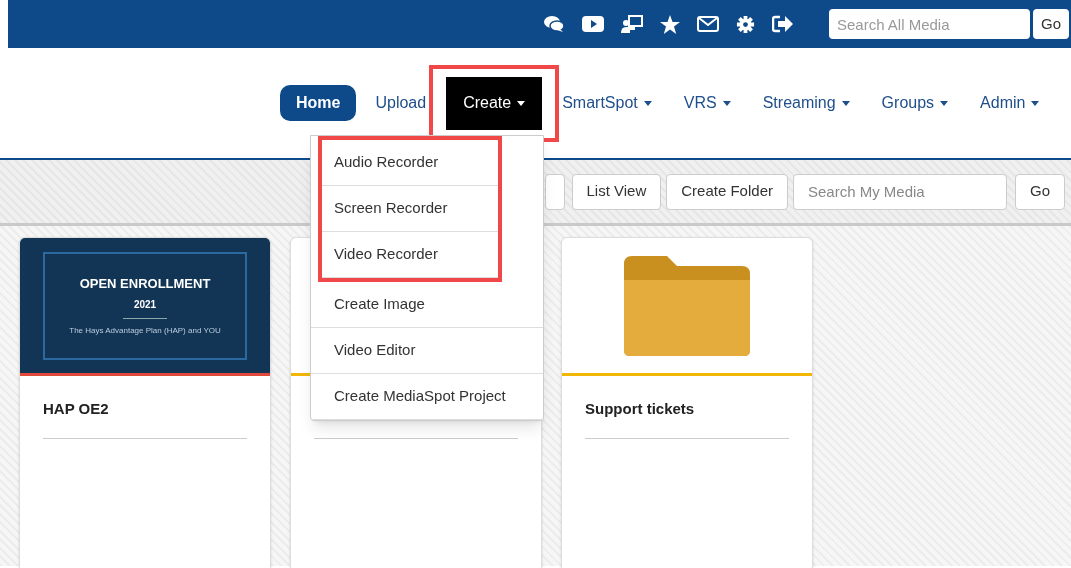  What do you see at coordinates (145, 284) in the screenshot?
I see `slide-heading: OPEN ENROLLMENT` at bounding box center [145, 284].